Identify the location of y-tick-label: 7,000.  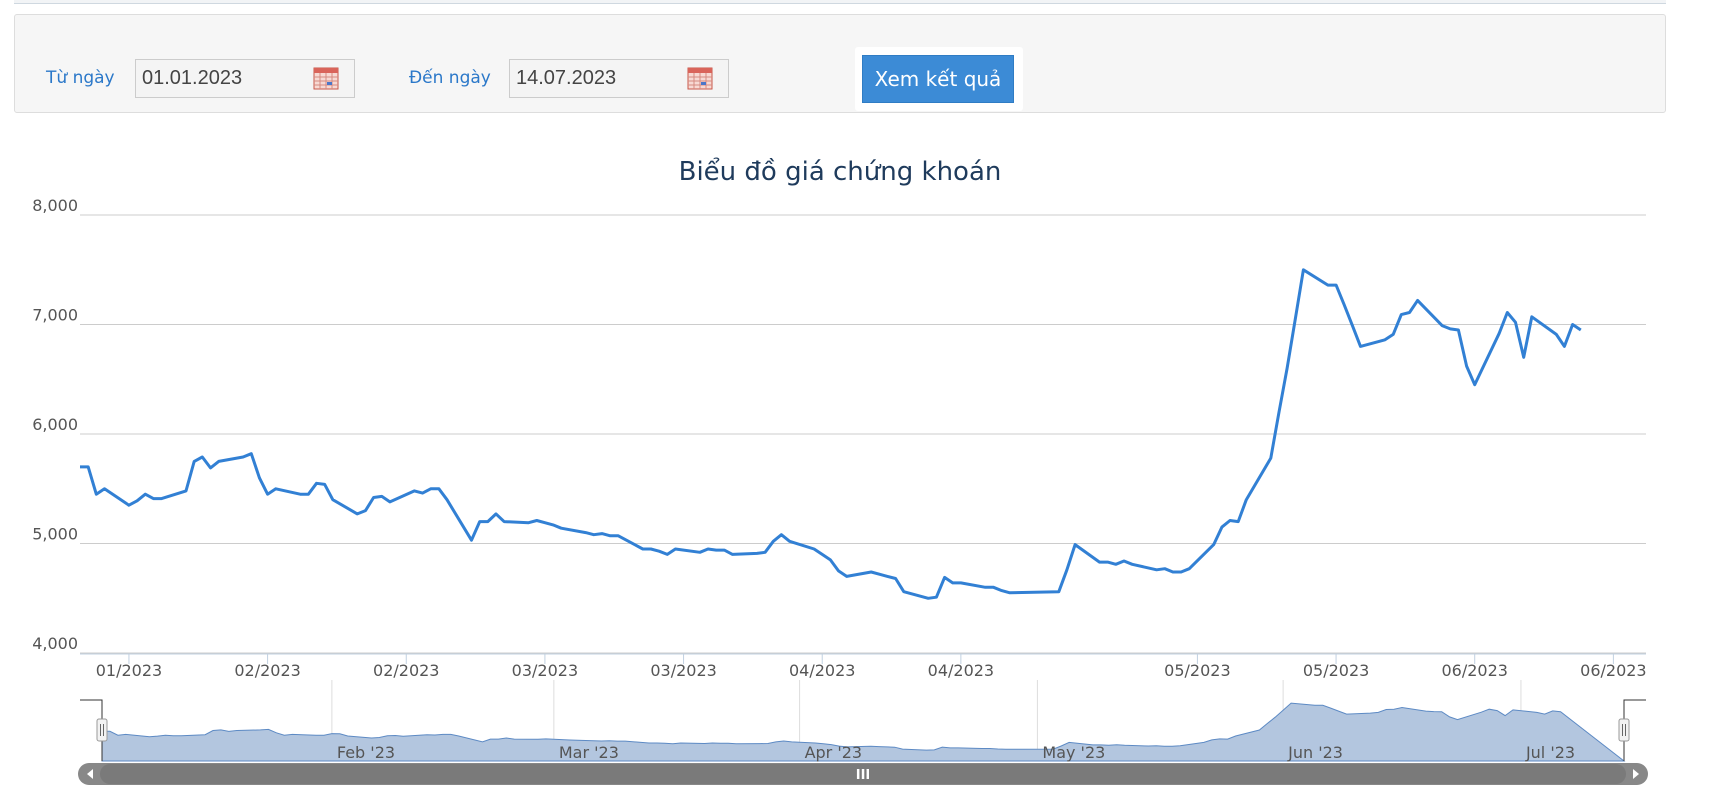
(55, 315).